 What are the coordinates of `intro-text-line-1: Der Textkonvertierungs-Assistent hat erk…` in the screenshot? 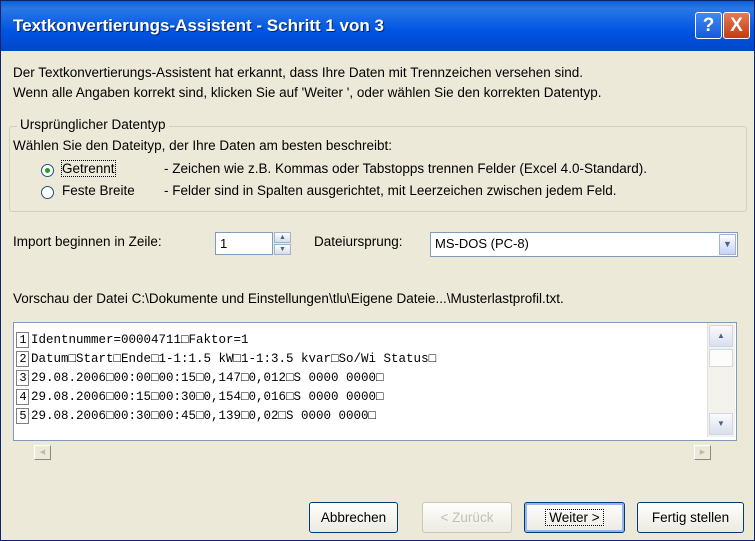 It's located at (298, 72).